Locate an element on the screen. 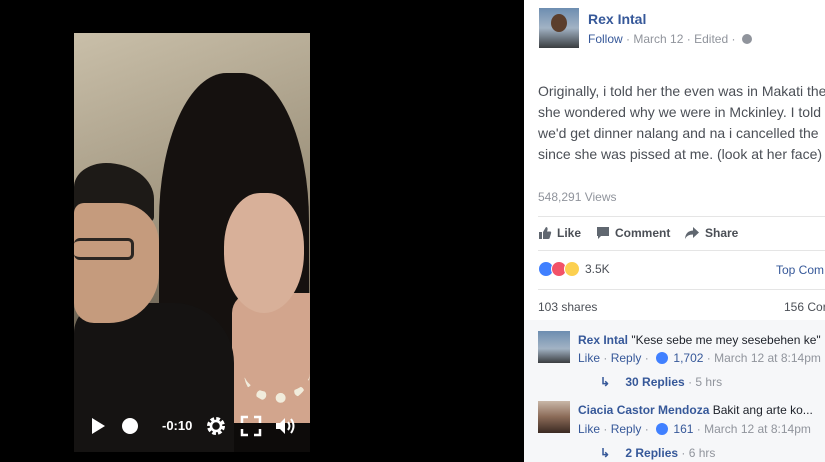 The image size is (825, 462). comments-count: 156 Cor is located at coordinates (804, 307).